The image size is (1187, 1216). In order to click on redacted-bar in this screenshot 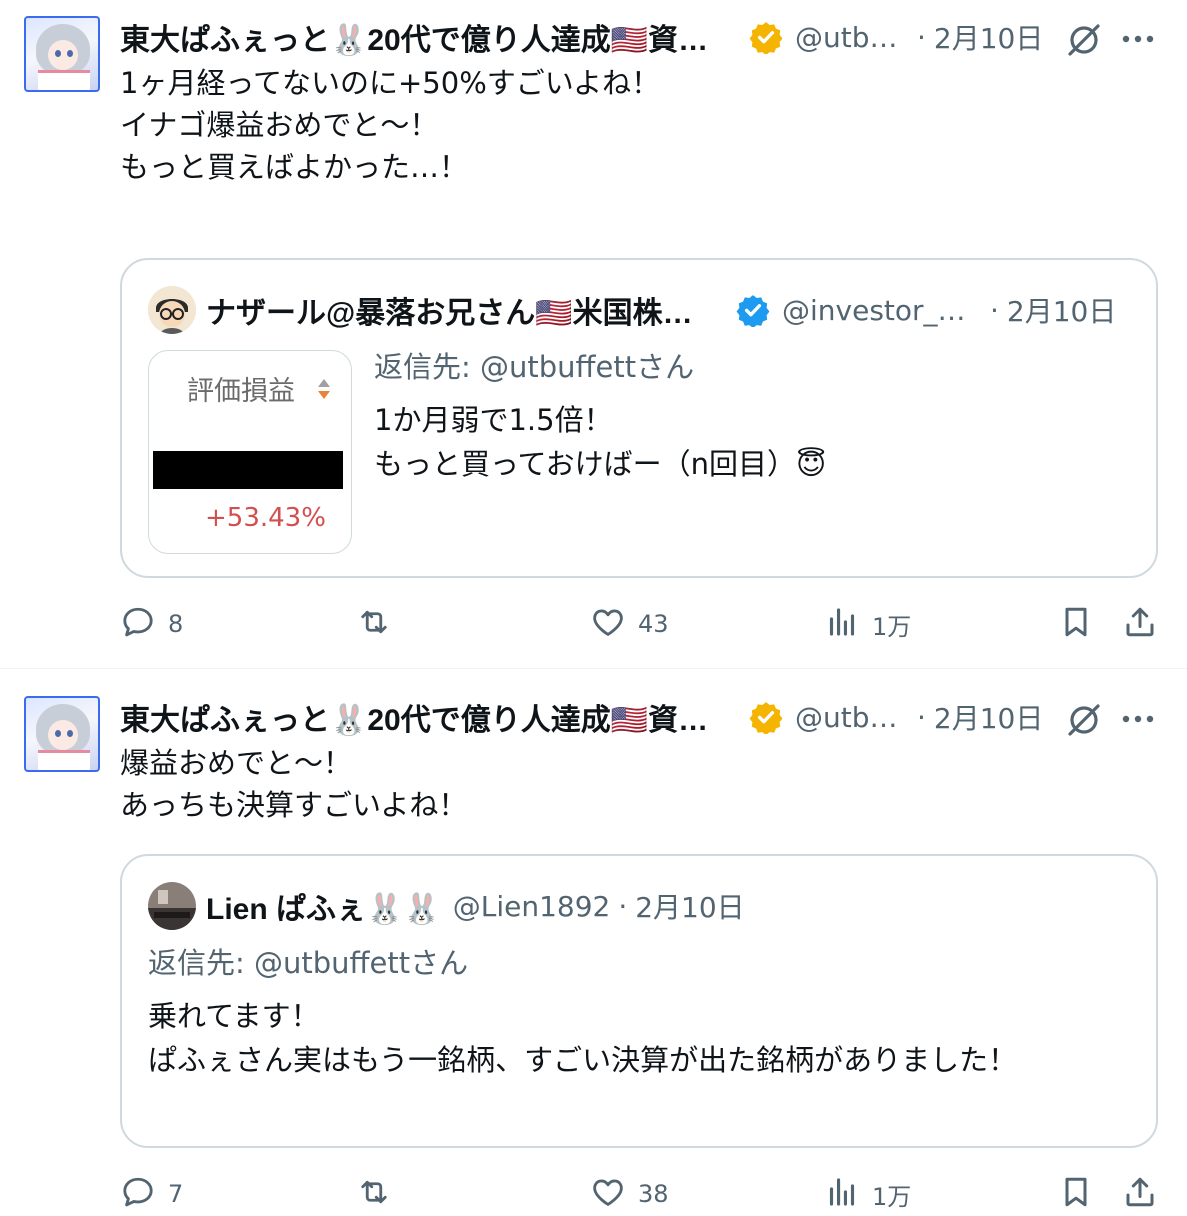, I will do `click(248, 470)`.